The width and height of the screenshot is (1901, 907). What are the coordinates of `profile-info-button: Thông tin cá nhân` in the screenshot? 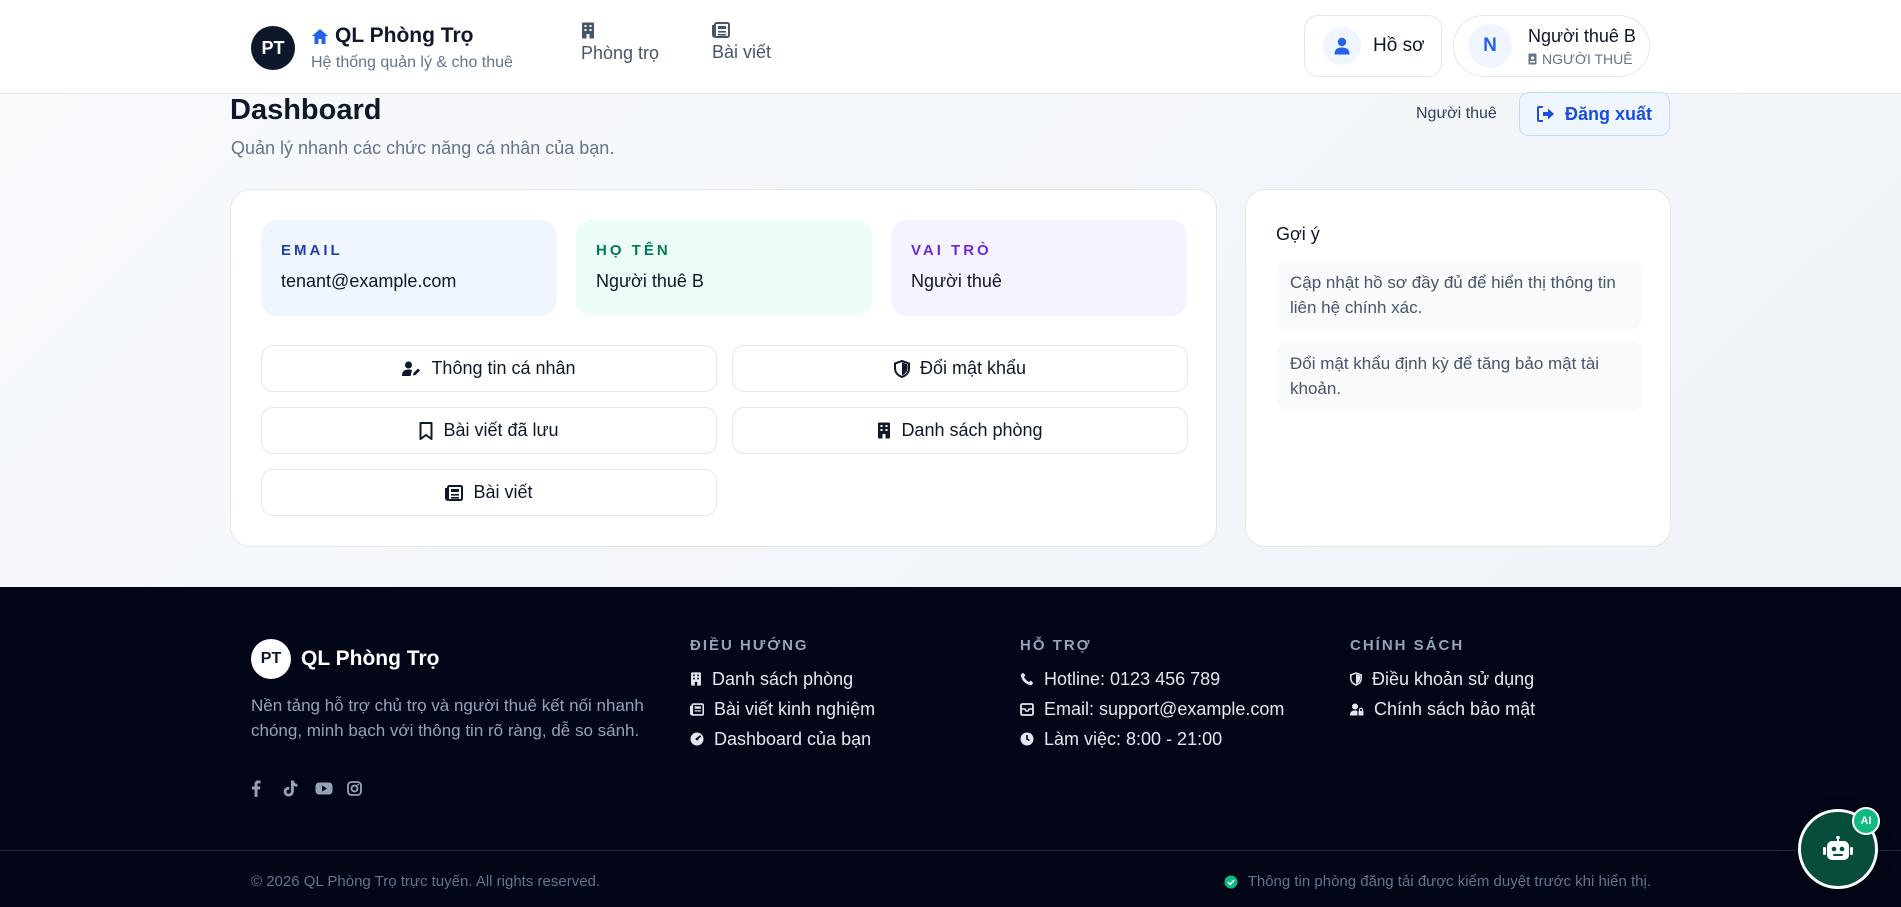 It's located at (489, 368).